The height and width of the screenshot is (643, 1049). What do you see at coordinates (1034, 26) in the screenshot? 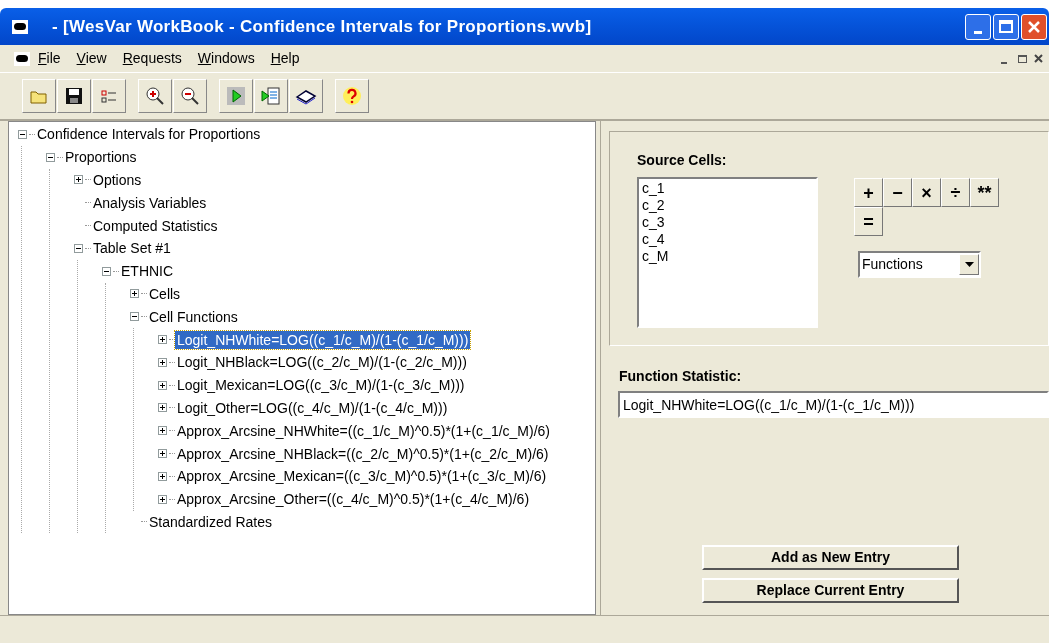
I see `close-icon` at bounding box center [1034, 26].